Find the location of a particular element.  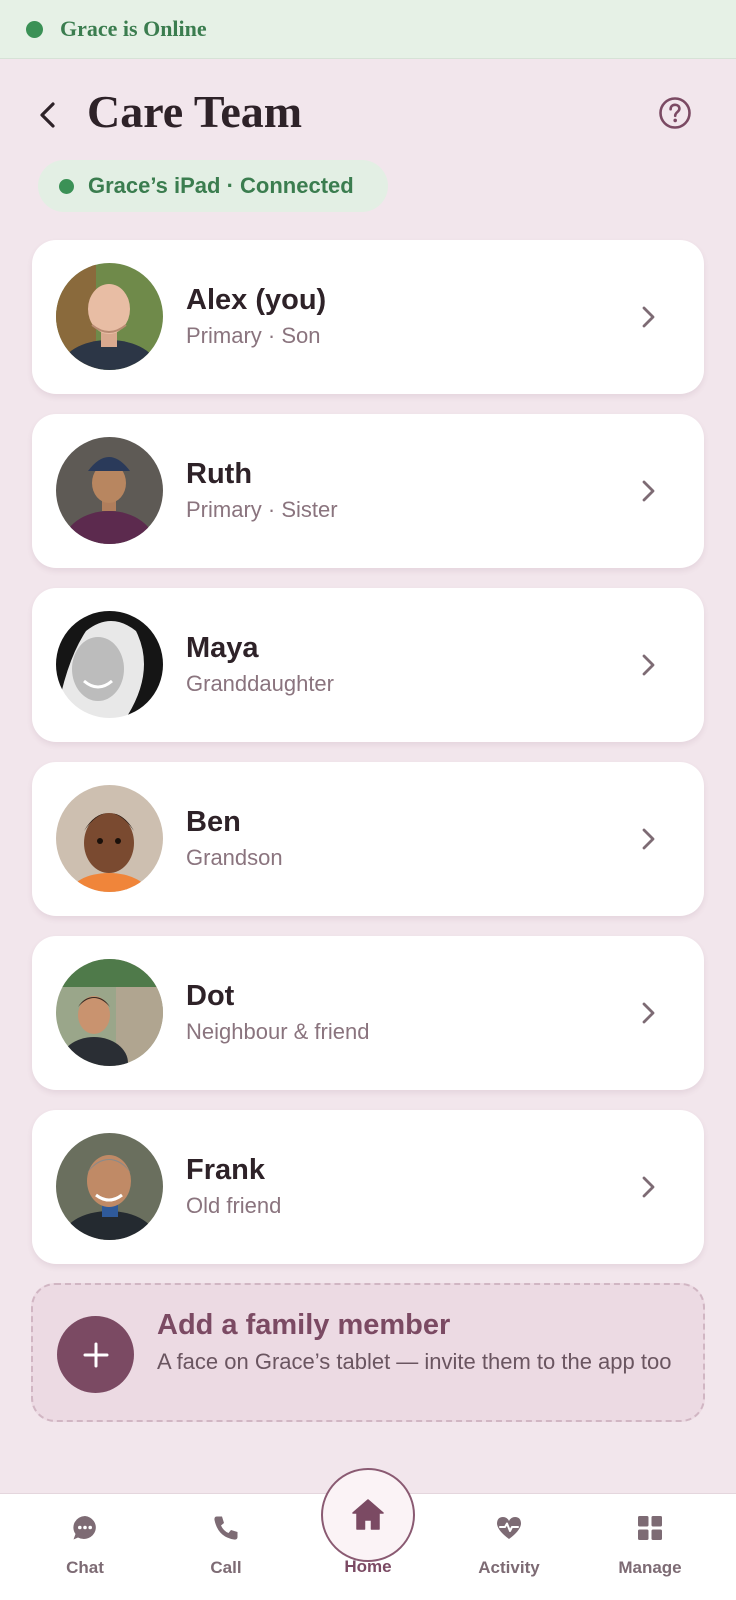

question-circle-icon is located at coordinates (675, 113).